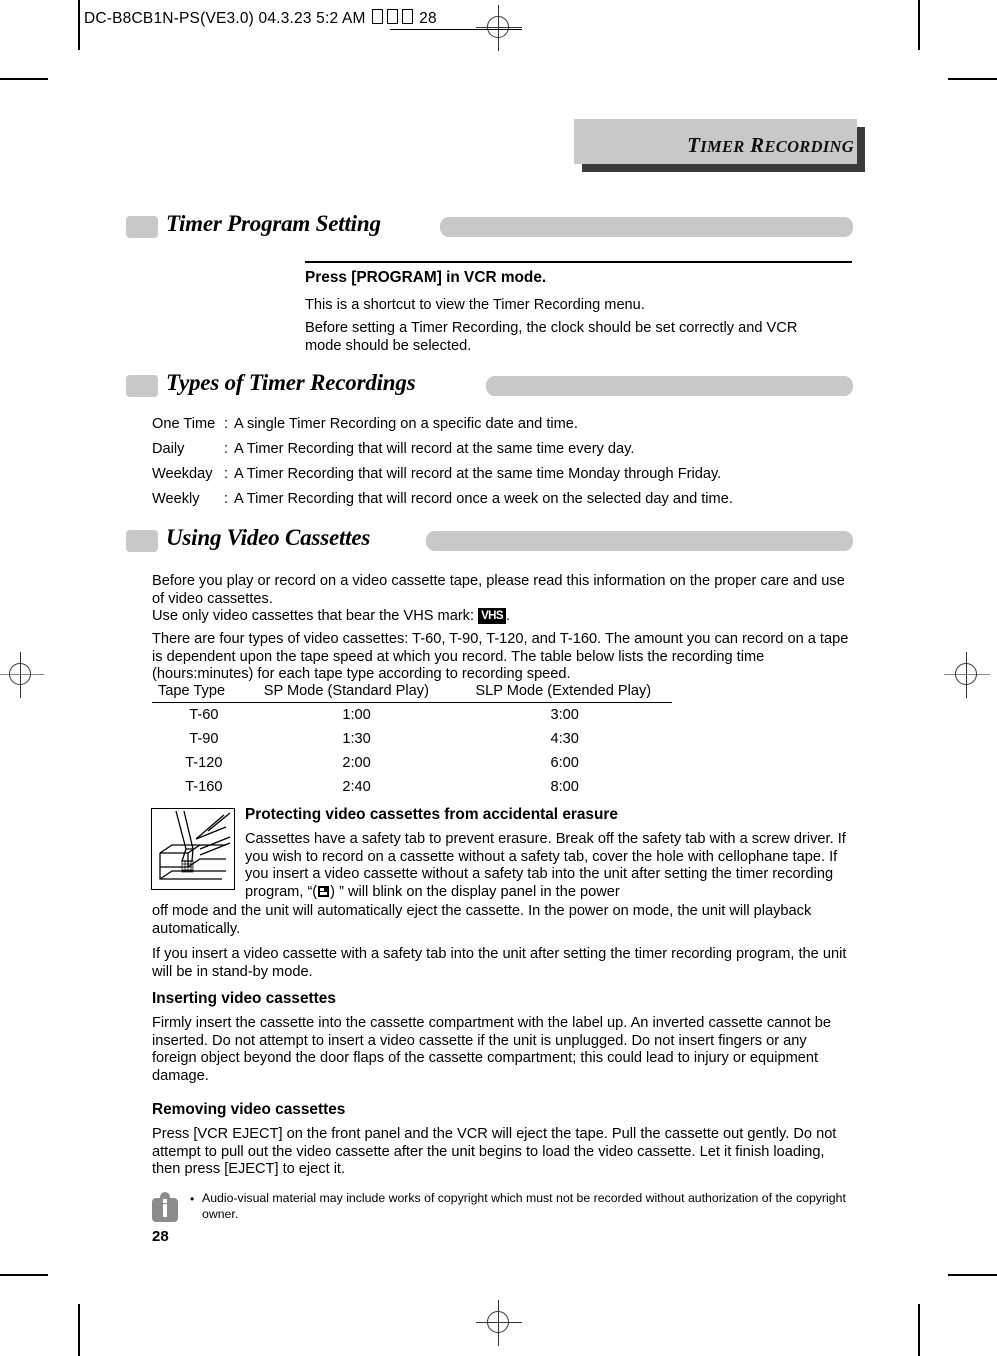 This screenshot has height=1356, width=997. What do you see at coordinates (160, 1236) in the screenshot?
I see `page-number: 28` at bounding box center [160, 1236].